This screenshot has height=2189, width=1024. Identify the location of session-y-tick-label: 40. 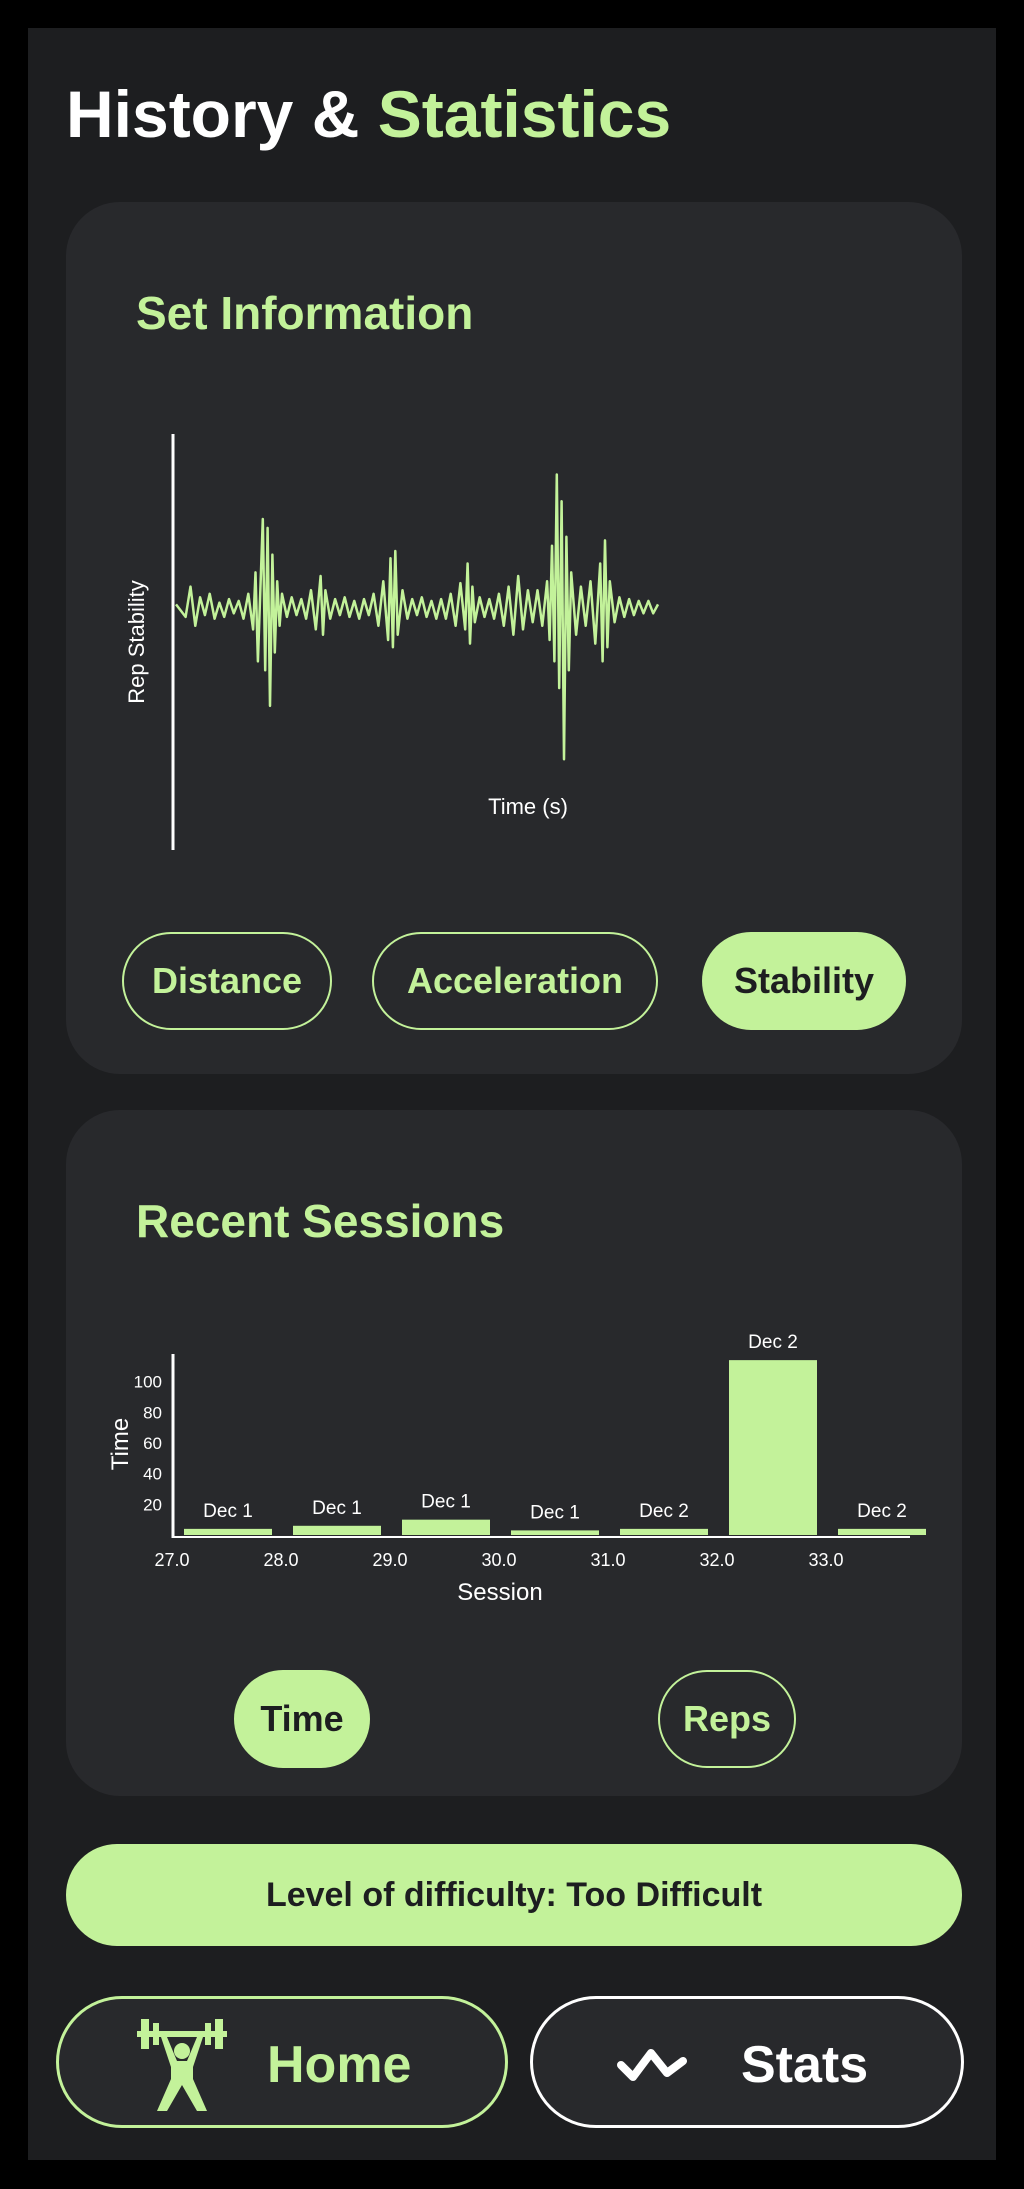
(152, 1474).